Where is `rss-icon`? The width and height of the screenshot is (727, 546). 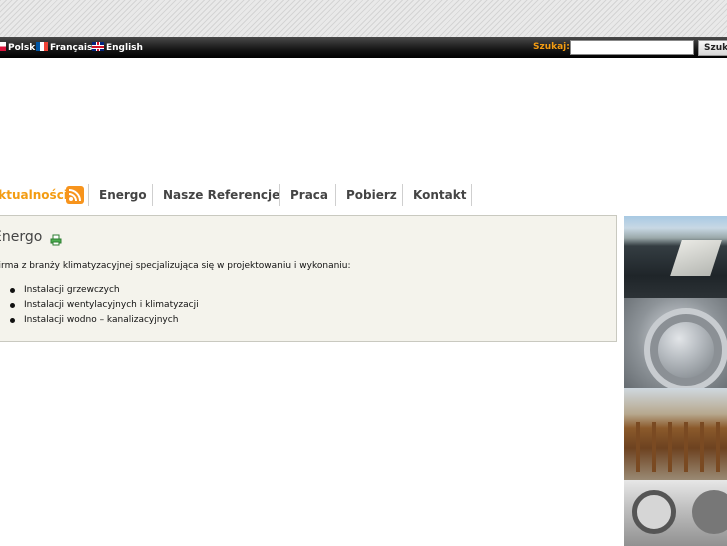
rss-icon is located at coordinates (75, 195).